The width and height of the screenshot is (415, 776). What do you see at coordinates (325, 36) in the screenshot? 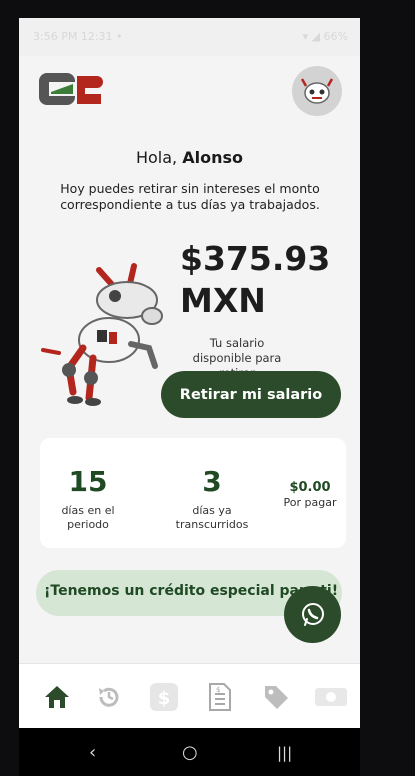
I see `status-icons: ▾ ◢ 66%` at bounding box center [325, 36].